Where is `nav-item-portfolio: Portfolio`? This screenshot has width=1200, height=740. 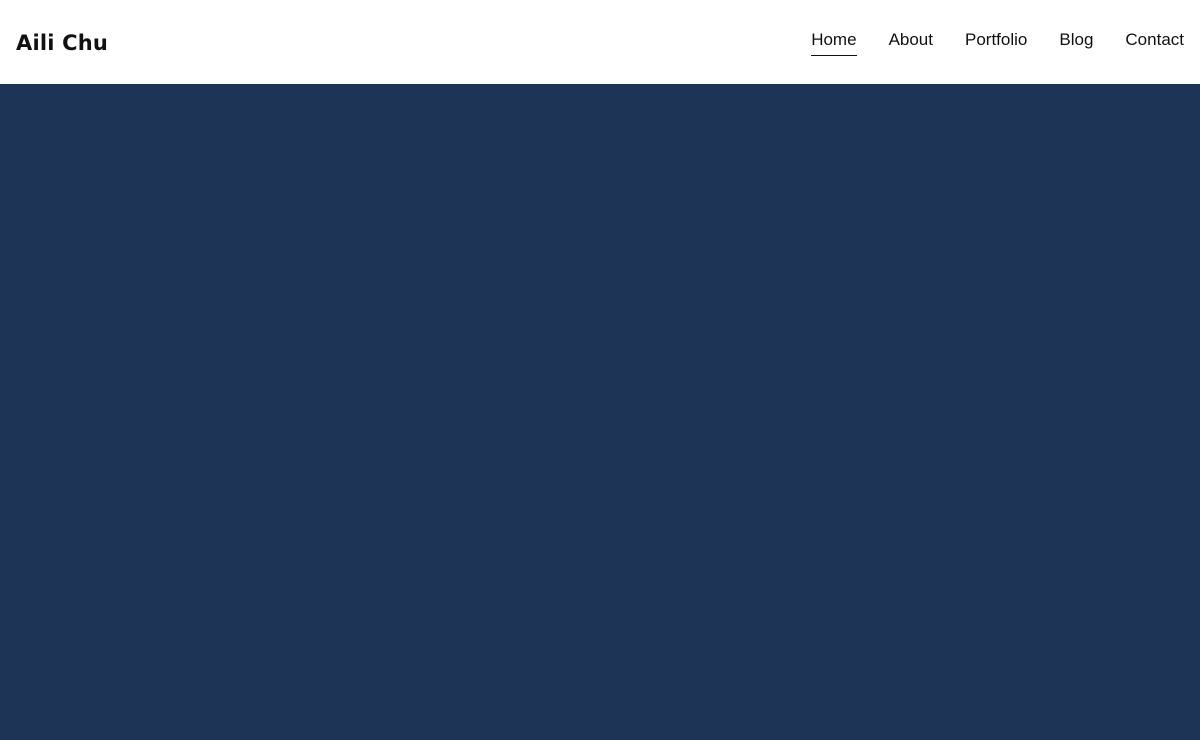
nav-item-portfolio: Portfolio is located at coordinates (996, 42).